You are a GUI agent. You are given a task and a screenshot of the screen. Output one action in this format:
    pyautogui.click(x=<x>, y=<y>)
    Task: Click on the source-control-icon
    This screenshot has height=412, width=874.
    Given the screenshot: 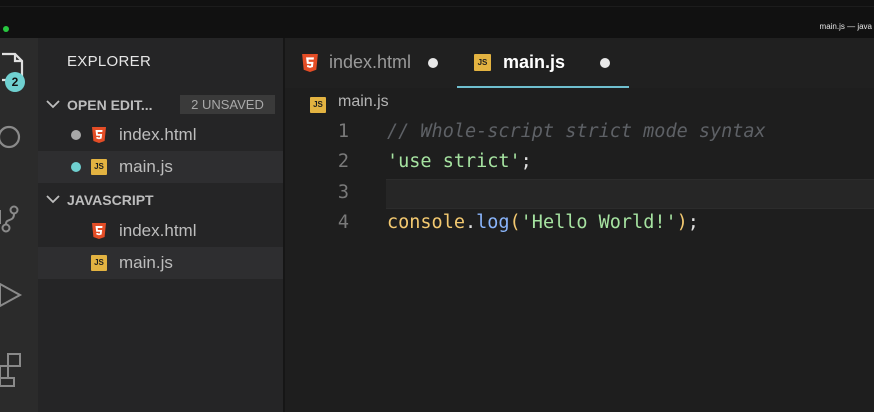 What is the action you would take?
    pyautogui.click(x=13, y=219)
    